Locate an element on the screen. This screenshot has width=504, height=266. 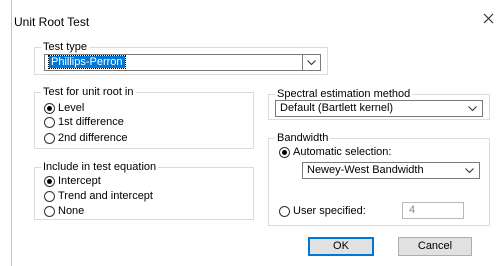
window-title: Unit Root Test is located at coordinates (52, 22).